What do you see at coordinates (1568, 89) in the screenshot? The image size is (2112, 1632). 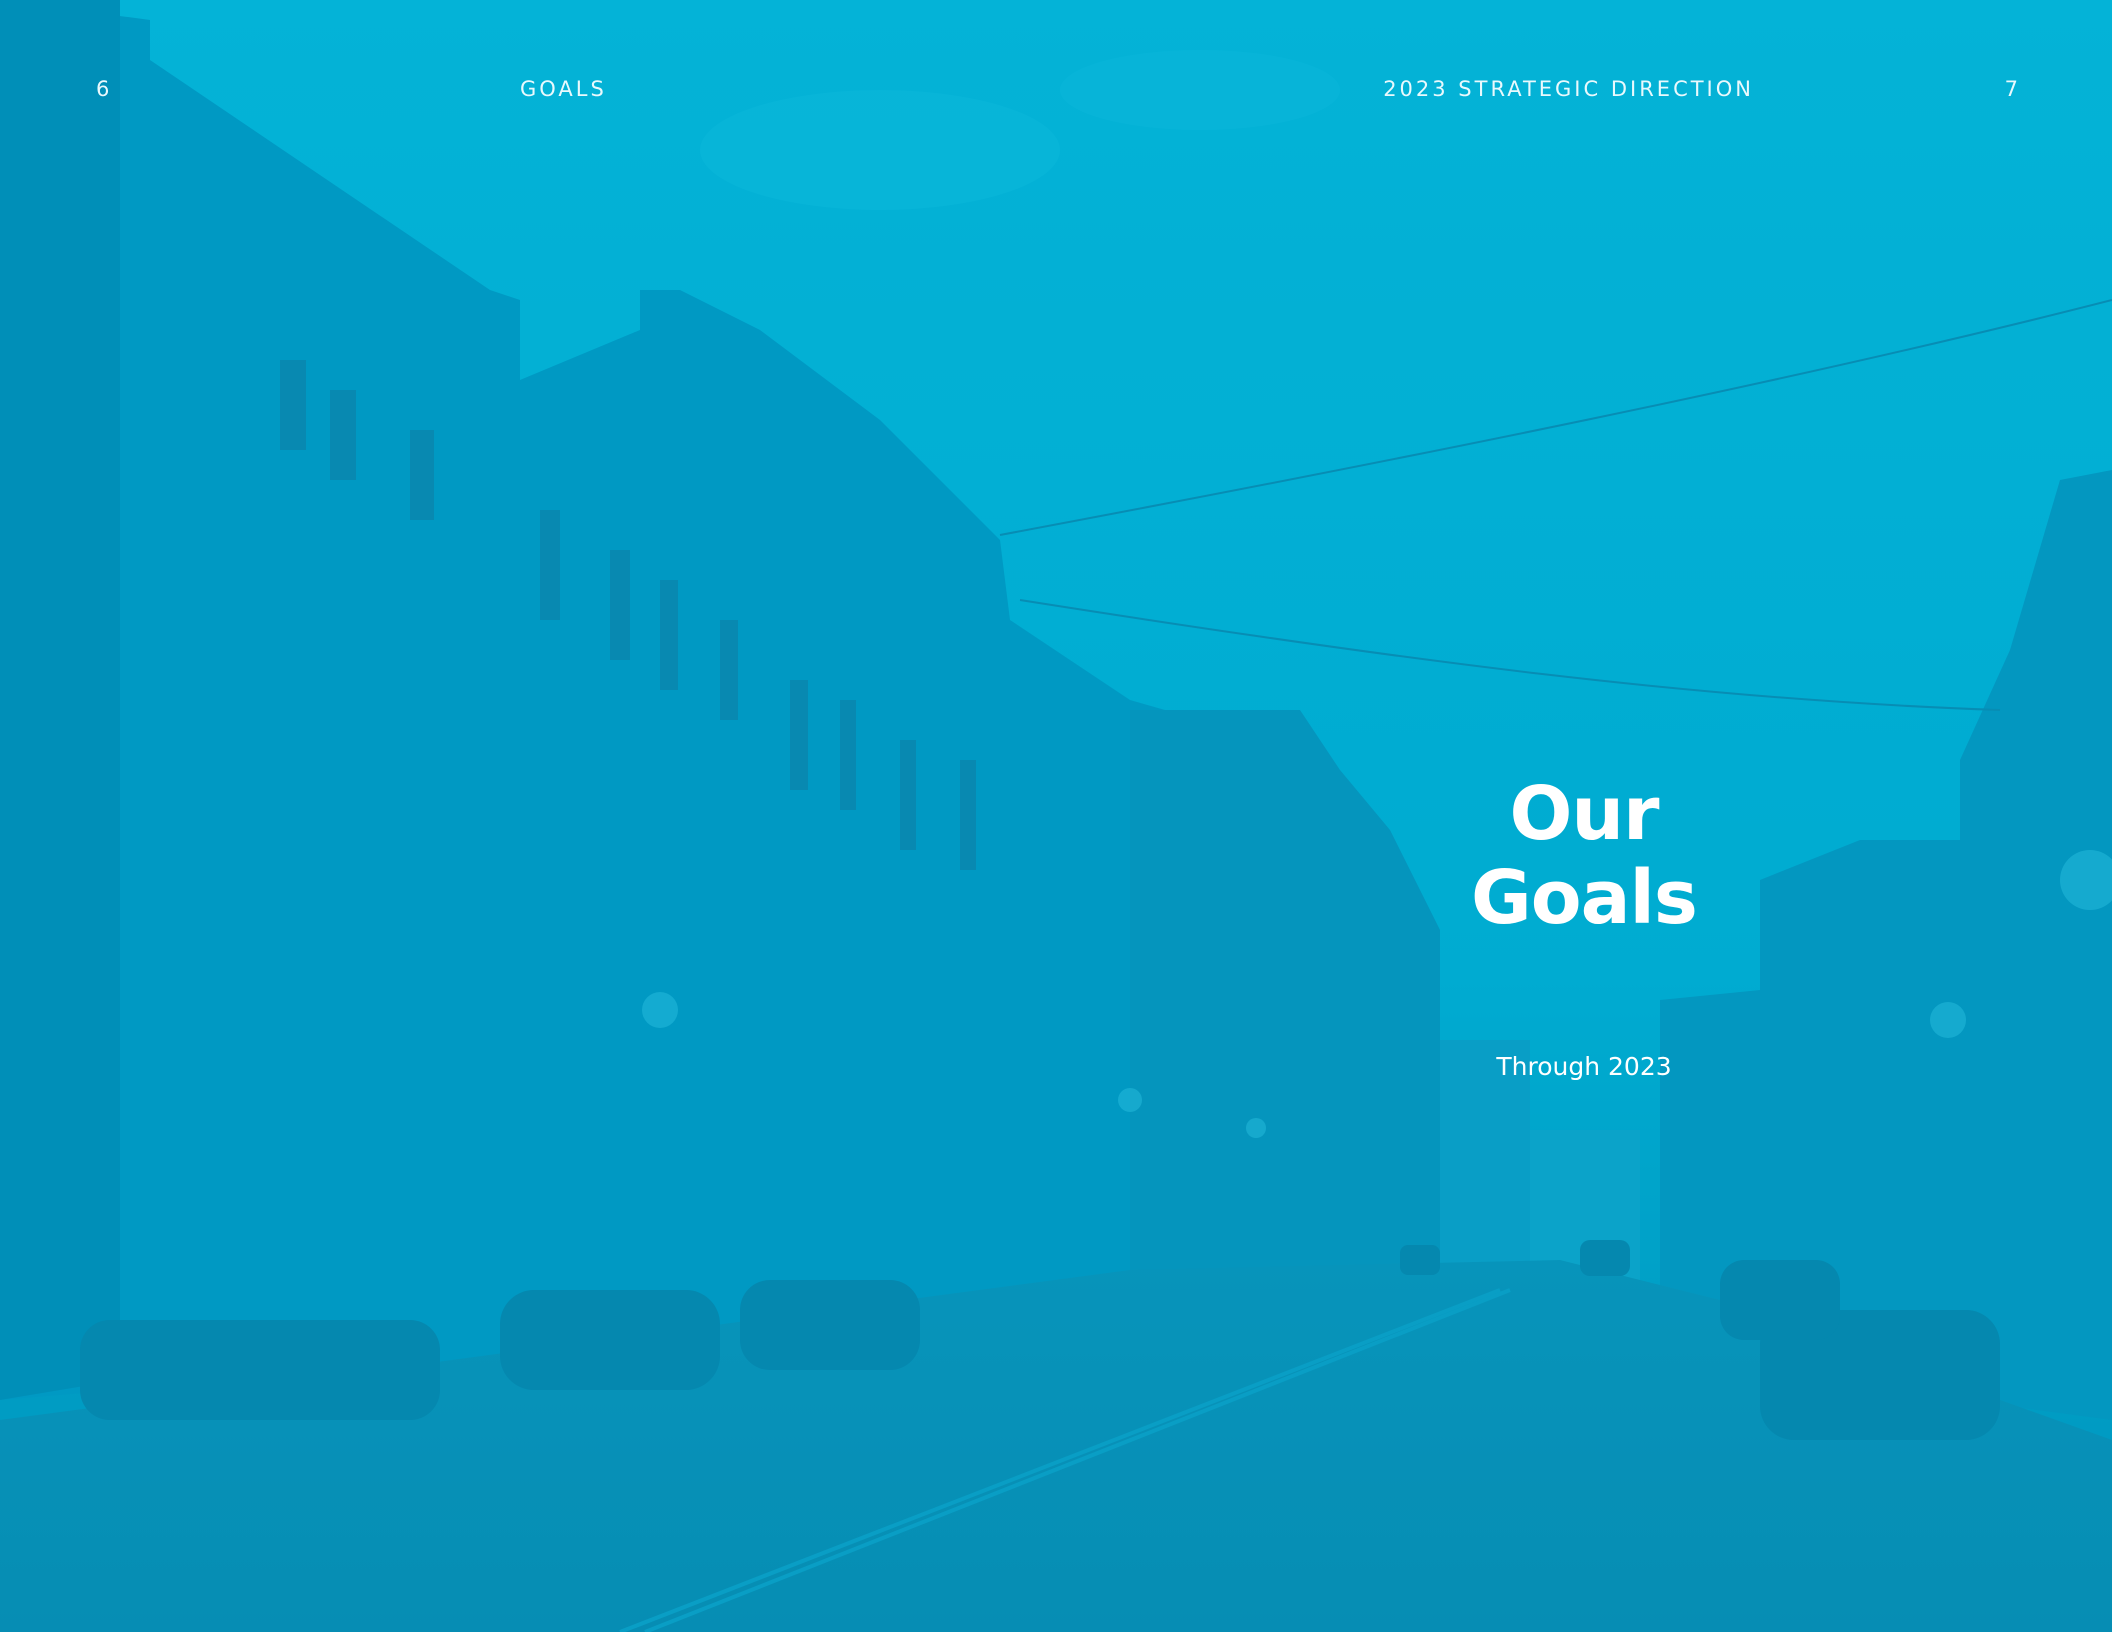 I see `document-title: 2023 STRATEGIC DIRECTION` at bounding box center [1568, 89].